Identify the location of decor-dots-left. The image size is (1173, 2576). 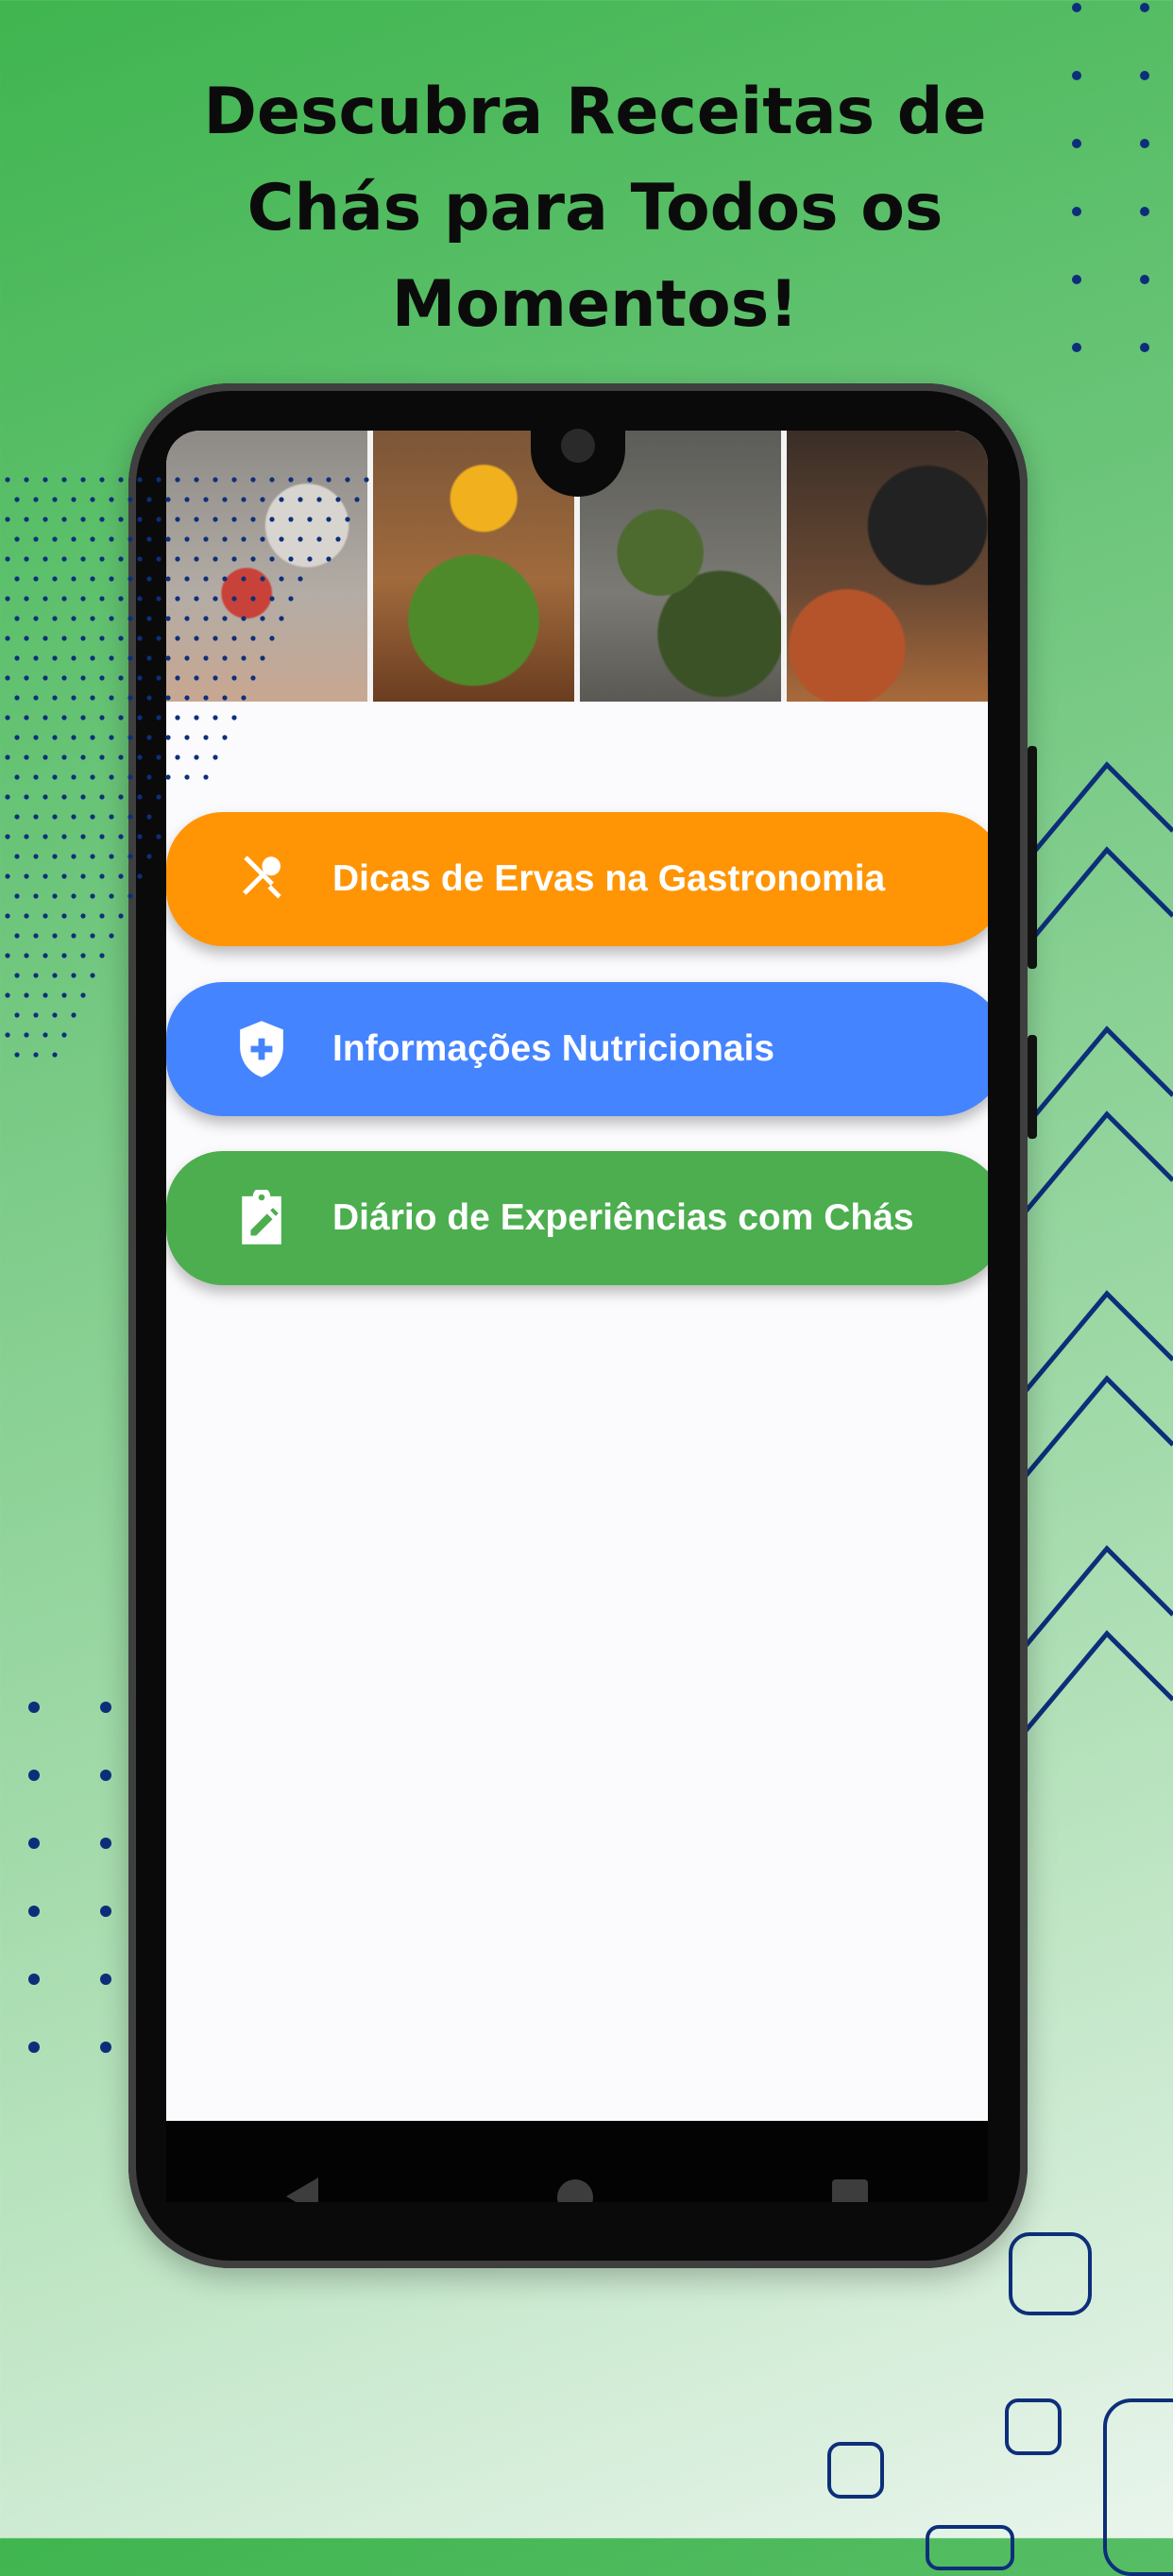
(69, 1877).